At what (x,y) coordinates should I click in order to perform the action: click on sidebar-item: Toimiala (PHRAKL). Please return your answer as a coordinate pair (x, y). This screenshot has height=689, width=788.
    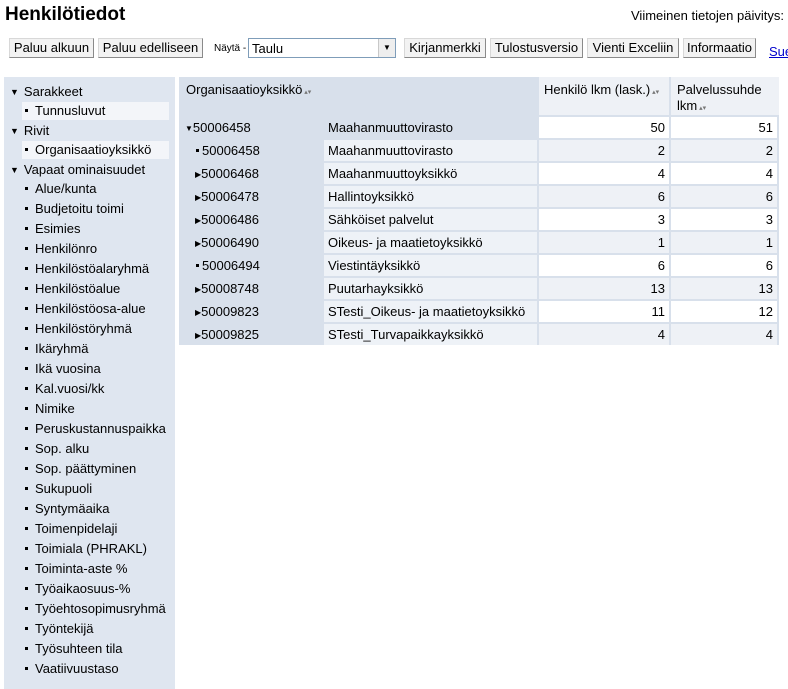
    Looking at the image, I should click on (95, 549).